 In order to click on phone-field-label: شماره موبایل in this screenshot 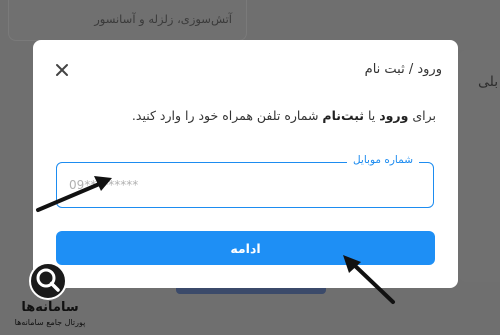, I will do `click(382, 160)`.